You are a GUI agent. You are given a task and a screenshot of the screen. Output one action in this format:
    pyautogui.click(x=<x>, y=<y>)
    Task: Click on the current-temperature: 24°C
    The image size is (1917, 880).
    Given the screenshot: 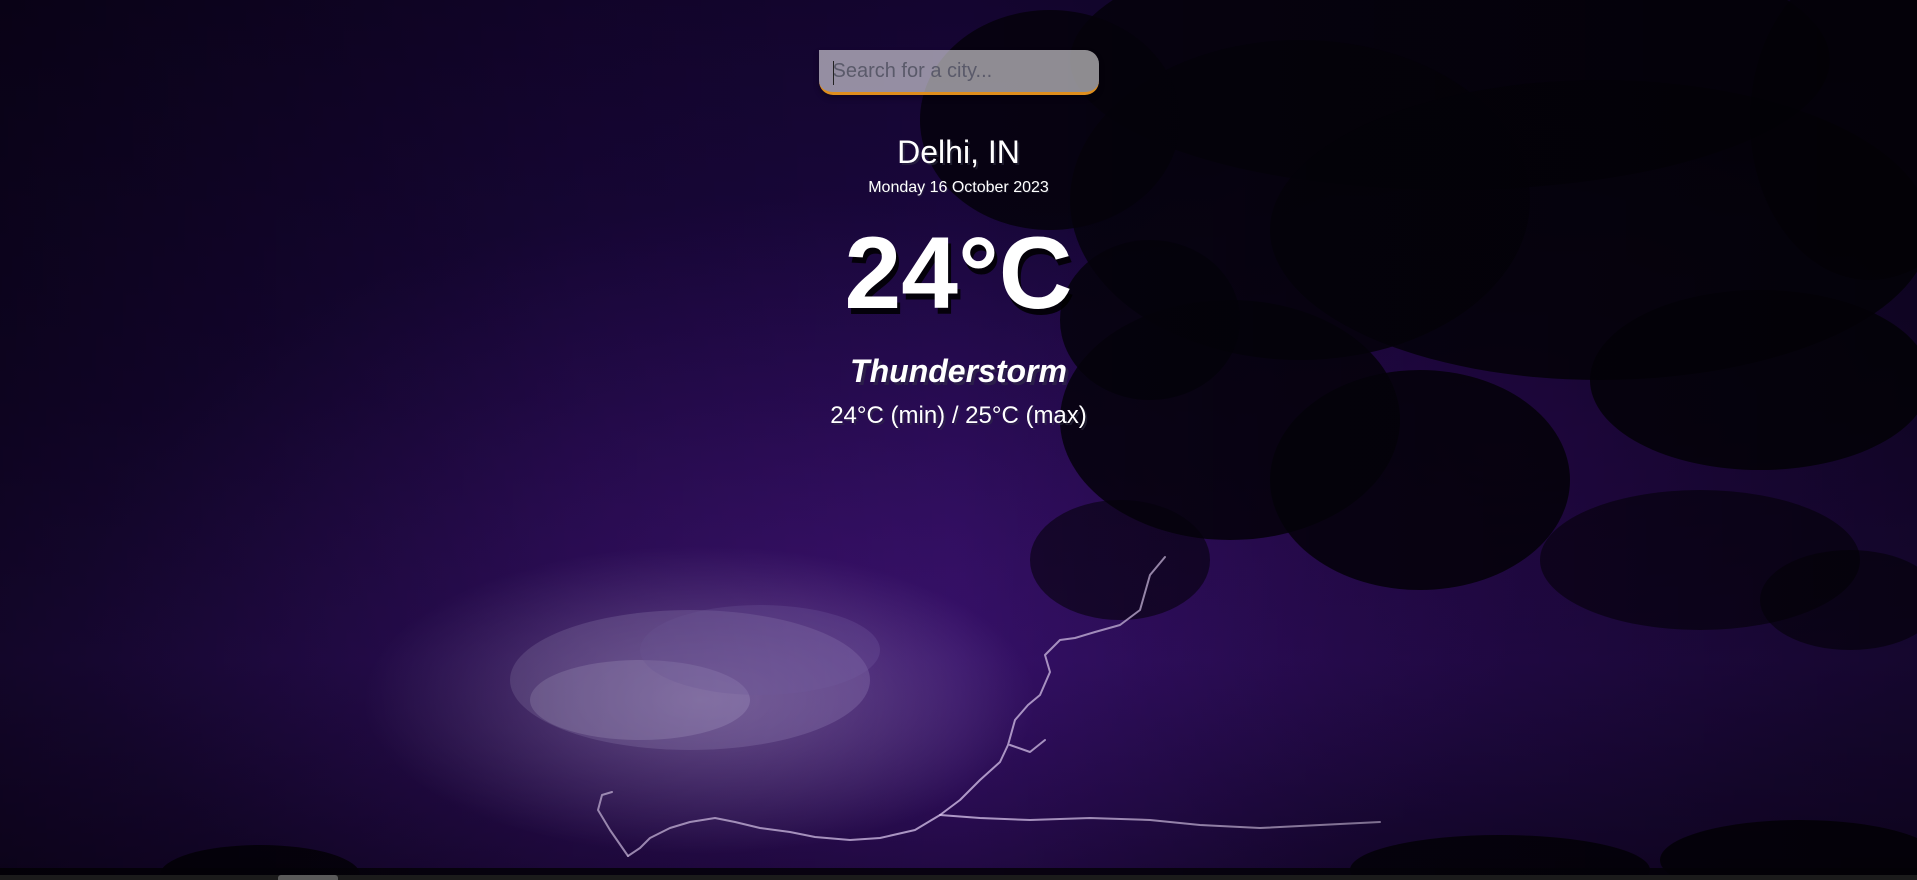 What is the action you would take?
    pyautogui.click(x=958, y=273)
    